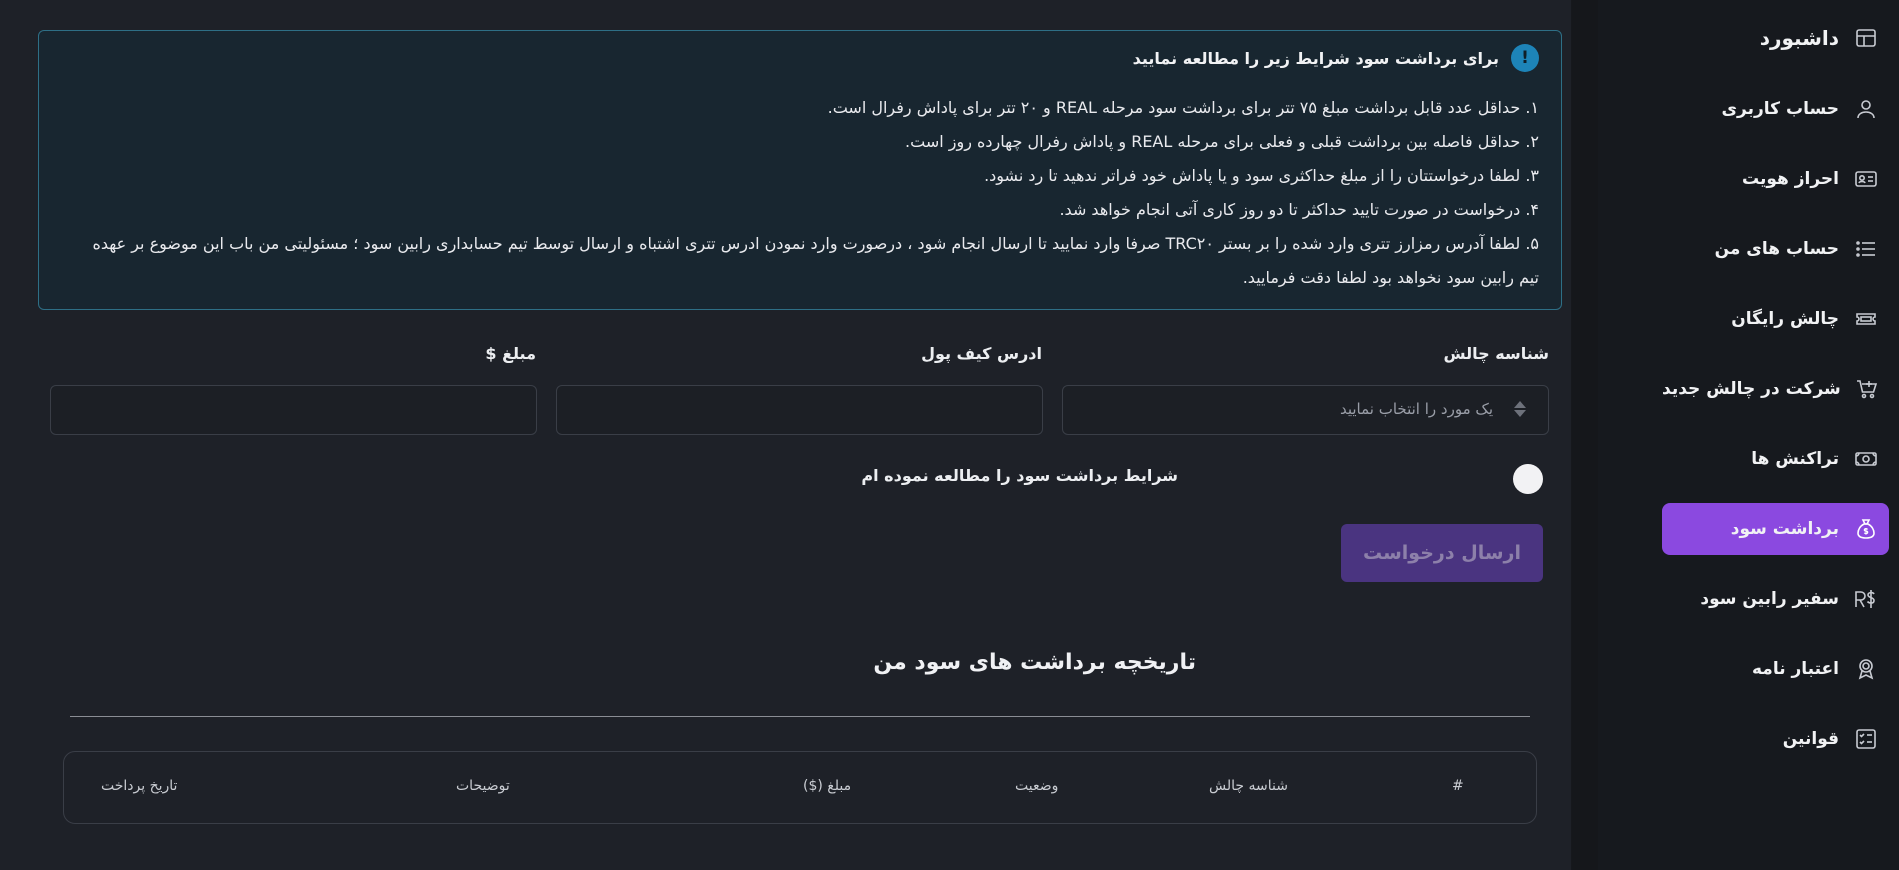  I want to click on wallet-address-input, so click(799, 410).